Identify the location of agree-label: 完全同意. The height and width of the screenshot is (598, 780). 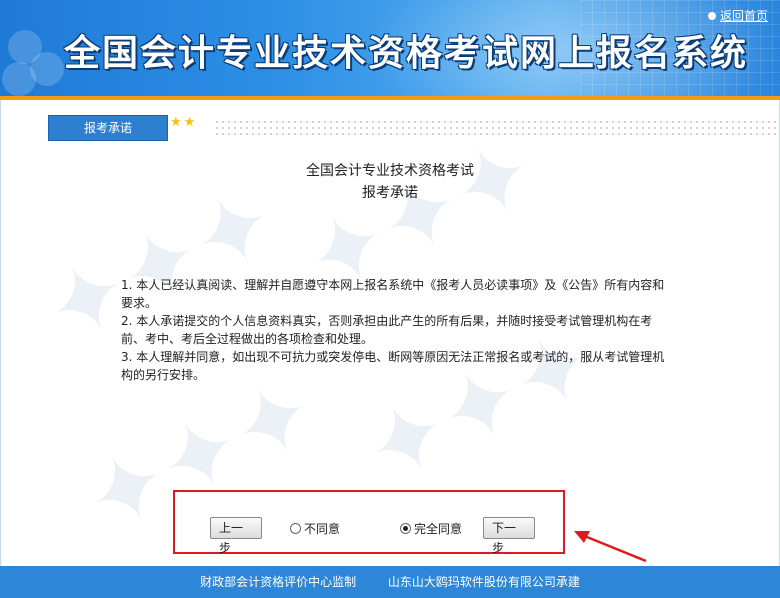
(438, 529).